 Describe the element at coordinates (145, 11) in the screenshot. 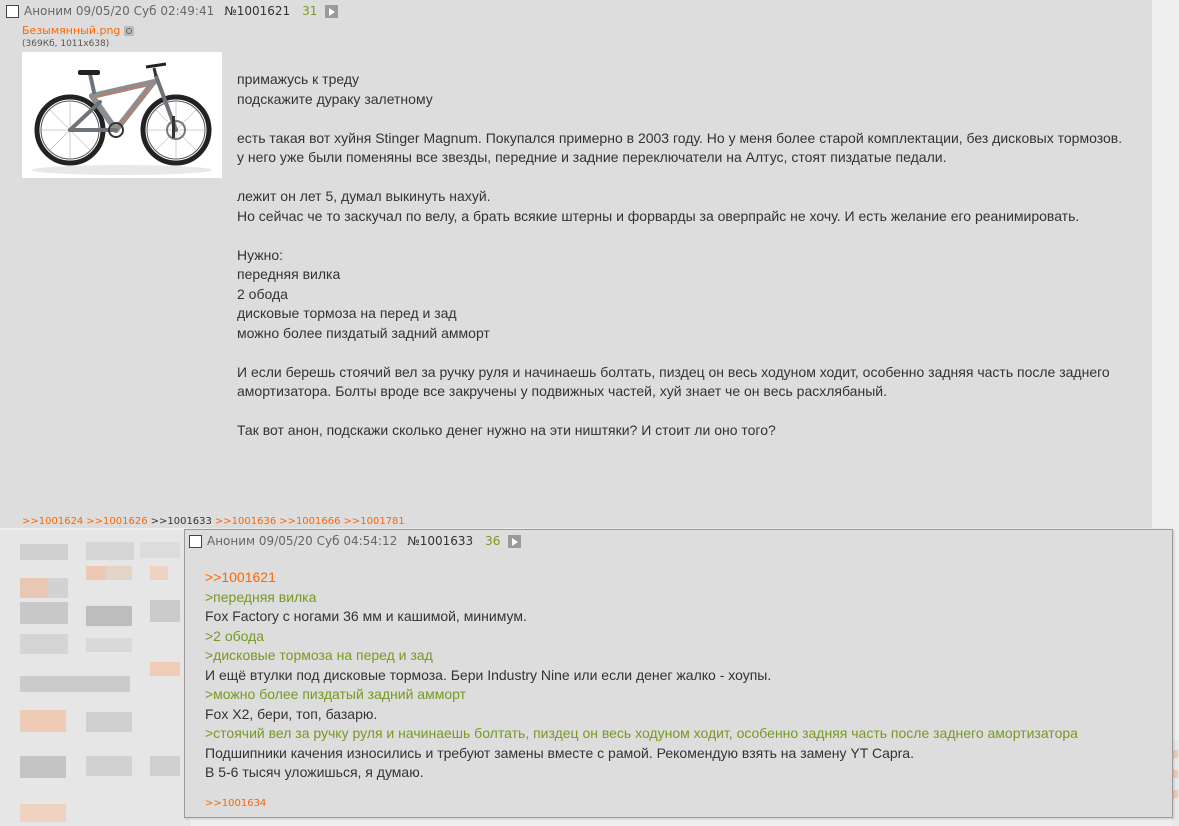

I see `op-post-datetime: 09/05/20 Суб 02:49:41` at that location.